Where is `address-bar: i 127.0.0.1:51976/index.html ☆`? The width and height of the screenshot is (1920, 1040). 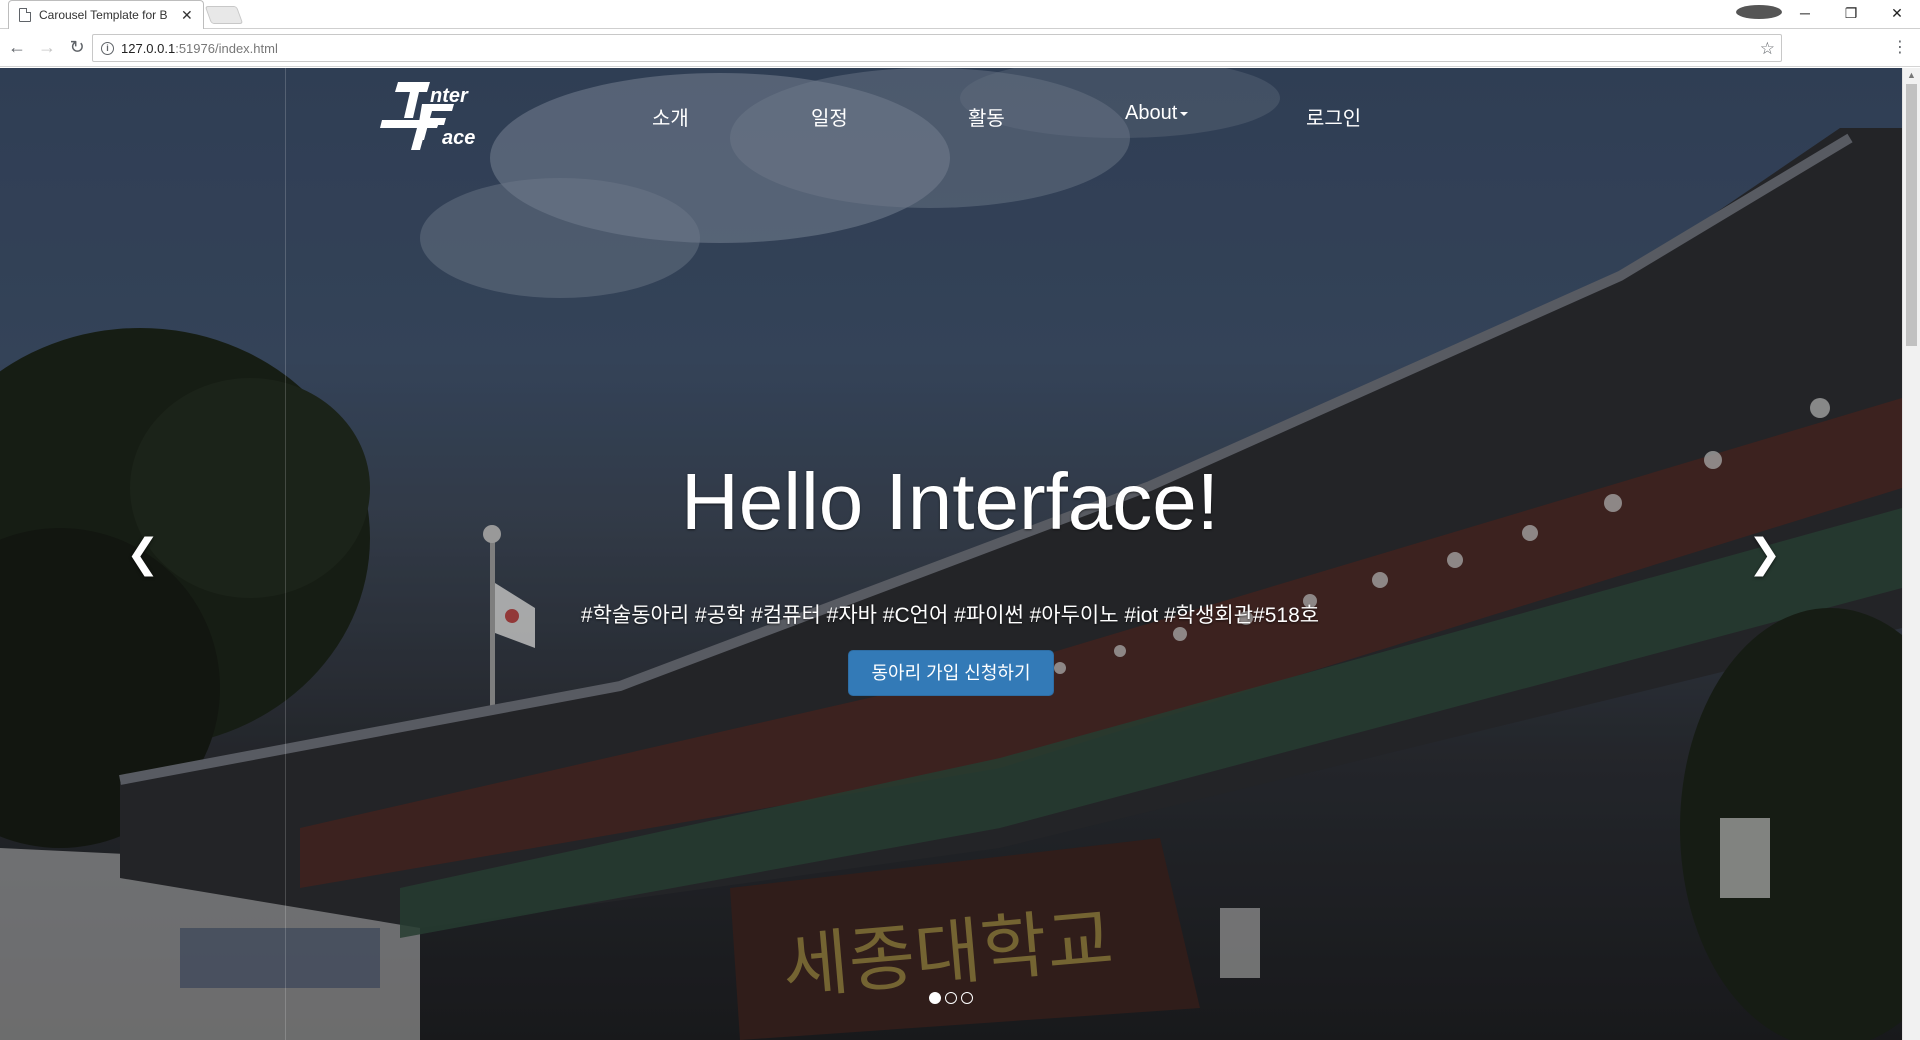
address-bar: i 127.0.0.1:51976/index.html ☆ is located at coordinates (937, 48).